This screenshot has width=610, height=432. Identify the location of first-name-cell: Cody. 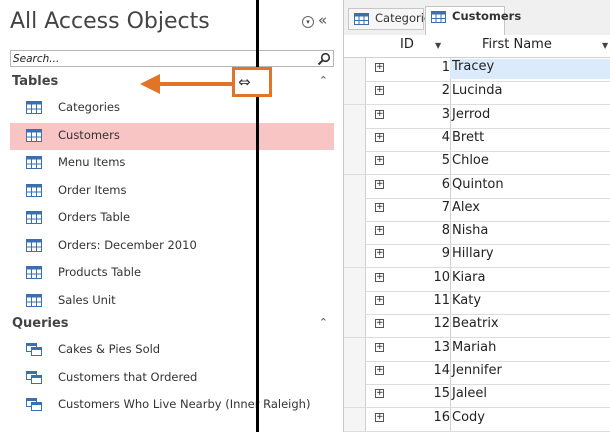
(468, 417).